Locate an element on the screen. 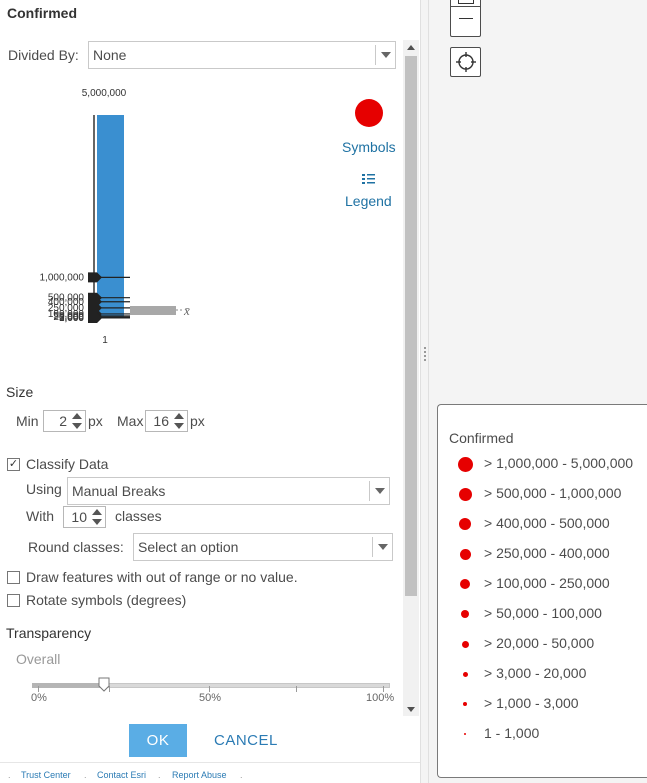  rotate-symbols-checkbox is located at coordinates (13, 600).